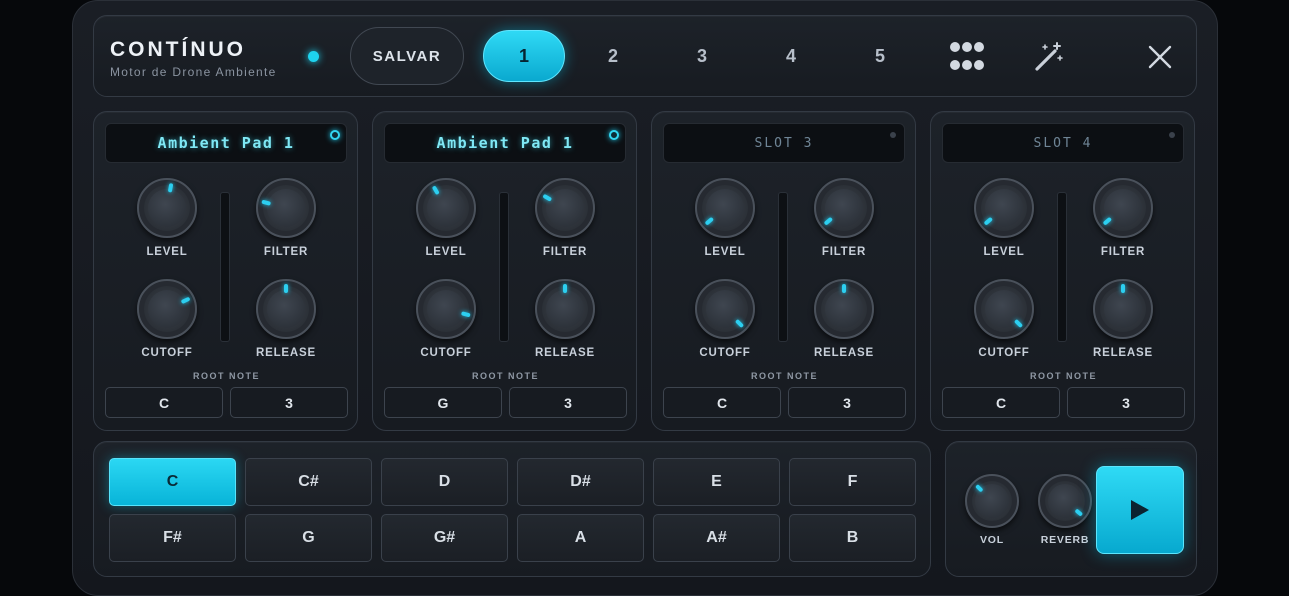 The image size is (1289, 596). I want to click on close-icon, so click(1160, 57).